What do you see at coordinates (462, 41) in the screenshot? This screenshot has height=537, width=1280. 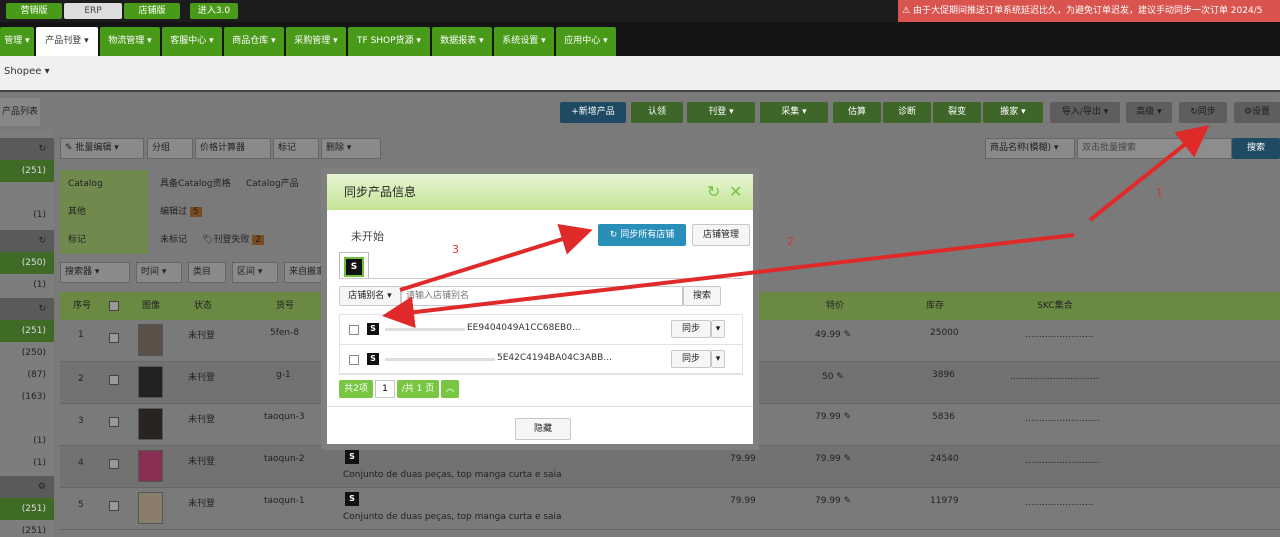 I see `nav-item-reports: 数据报表 ▾` at bounding box center [462, 41].